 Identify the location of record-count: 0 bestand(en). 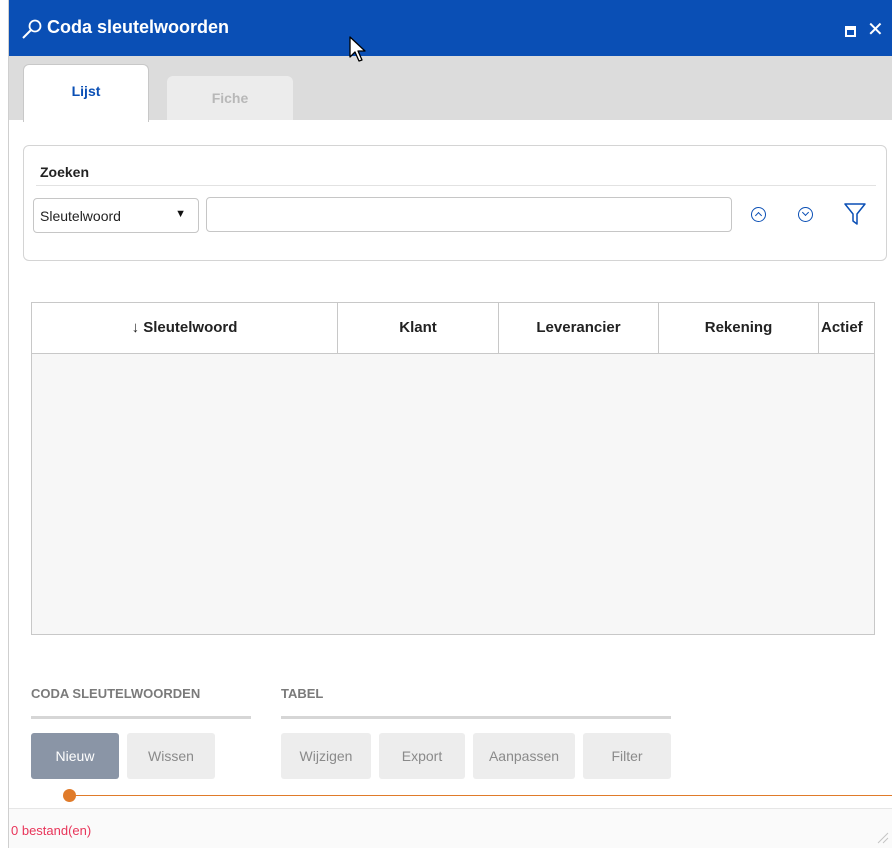
(51, 830).